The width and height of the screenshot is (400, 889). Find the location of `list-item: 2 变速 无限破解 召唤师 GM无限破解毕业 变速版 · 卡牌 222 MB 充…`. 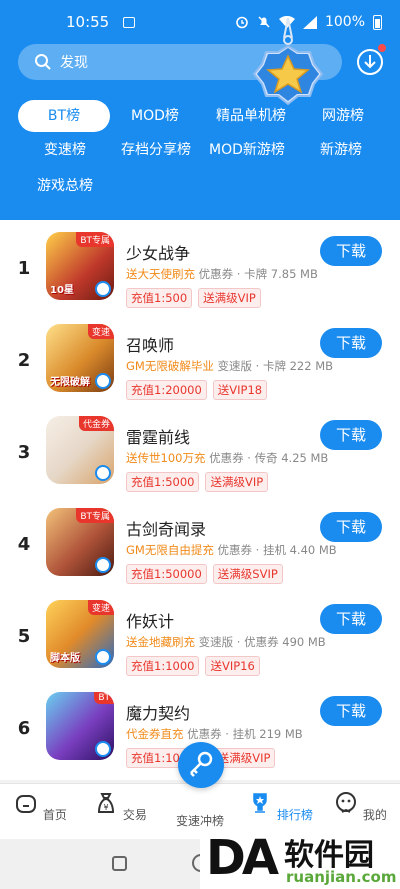

list-item: 2 变速 无限破解 召唤师 GM无限破解毕业 变速版 · 卡牌 222 MB 充… is located at coordinates (200, 364).